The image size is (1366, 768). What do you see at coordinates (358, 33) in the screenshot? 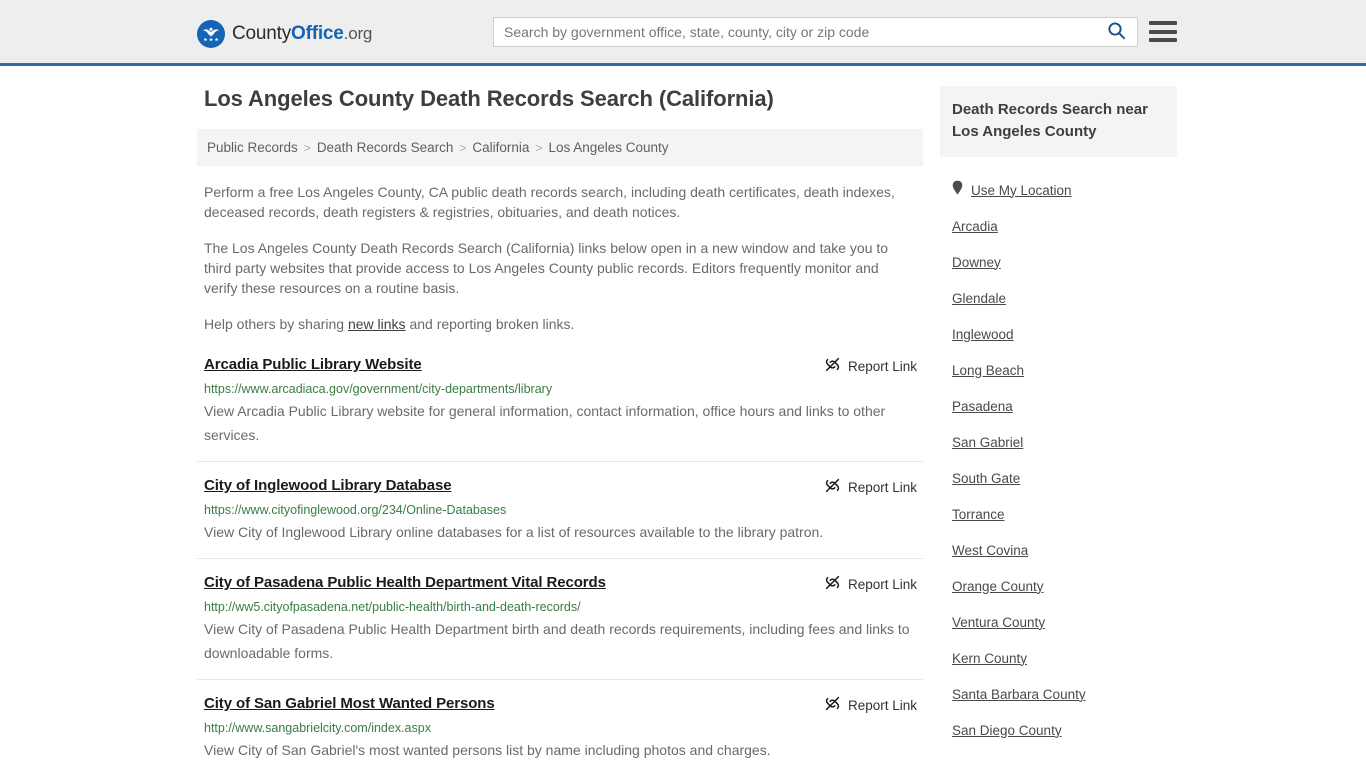
I see `brand-part-org: .org` at bounding box center [358, 33].